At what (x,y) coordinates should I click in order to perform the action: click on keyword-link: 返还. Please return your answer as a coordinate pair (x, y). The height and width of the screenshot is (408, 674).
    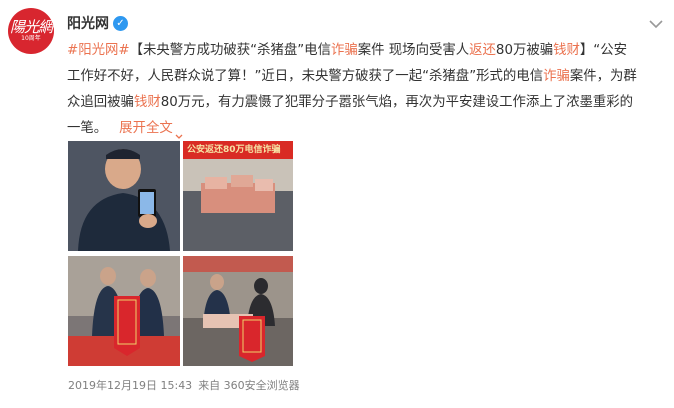
    Looking at the image, I should click on (482, 50).